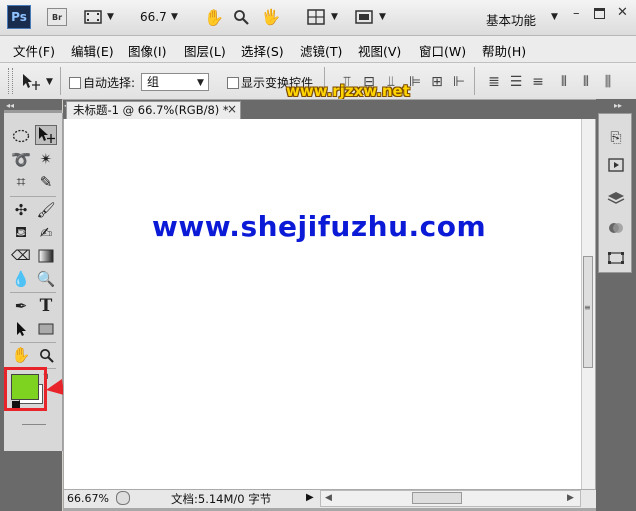  Describe the element at coordinates (92, 50) in the screenshot. I see `menu-edit: 编辑(E)` at that location.